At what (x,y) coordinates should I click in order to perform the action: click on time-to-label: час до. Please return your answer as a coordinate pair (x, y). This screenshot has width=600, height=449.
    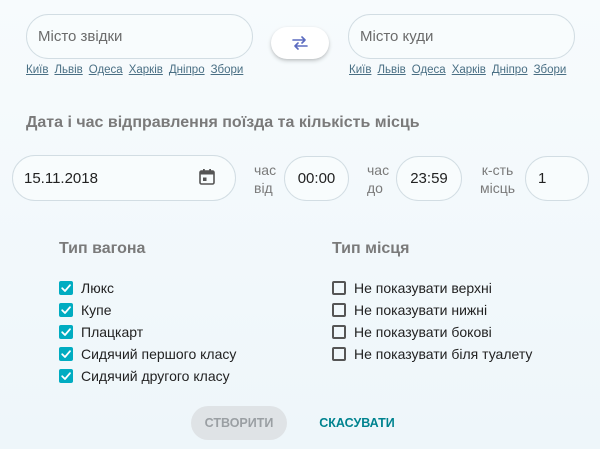
    Looking at the image, I should click on (378, 179).